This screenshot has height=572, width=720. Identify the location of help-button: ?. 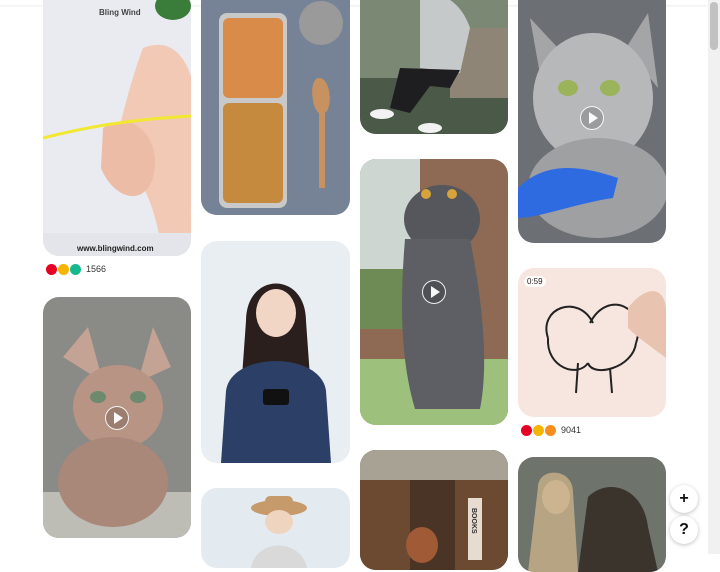
(684, 530).